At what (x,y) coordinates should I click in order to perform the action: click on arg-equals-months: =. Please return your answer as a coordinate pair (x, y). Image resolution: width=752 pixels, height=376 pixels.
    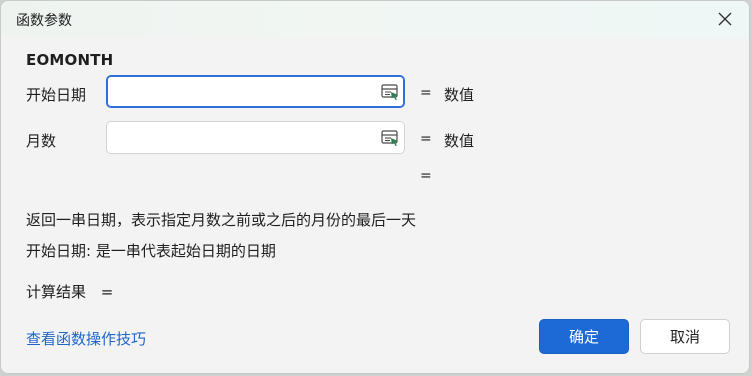
    Looking at the image, I should click on (426, 139).